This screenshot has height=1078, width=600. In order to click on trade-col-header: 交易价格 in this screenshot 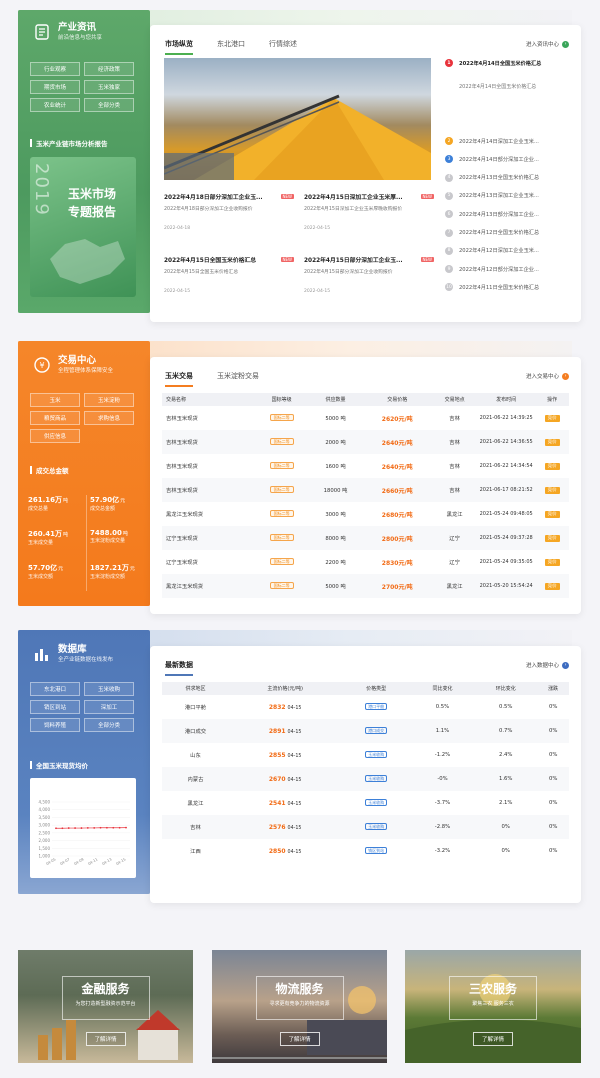, I will do `click(397, 399)`.